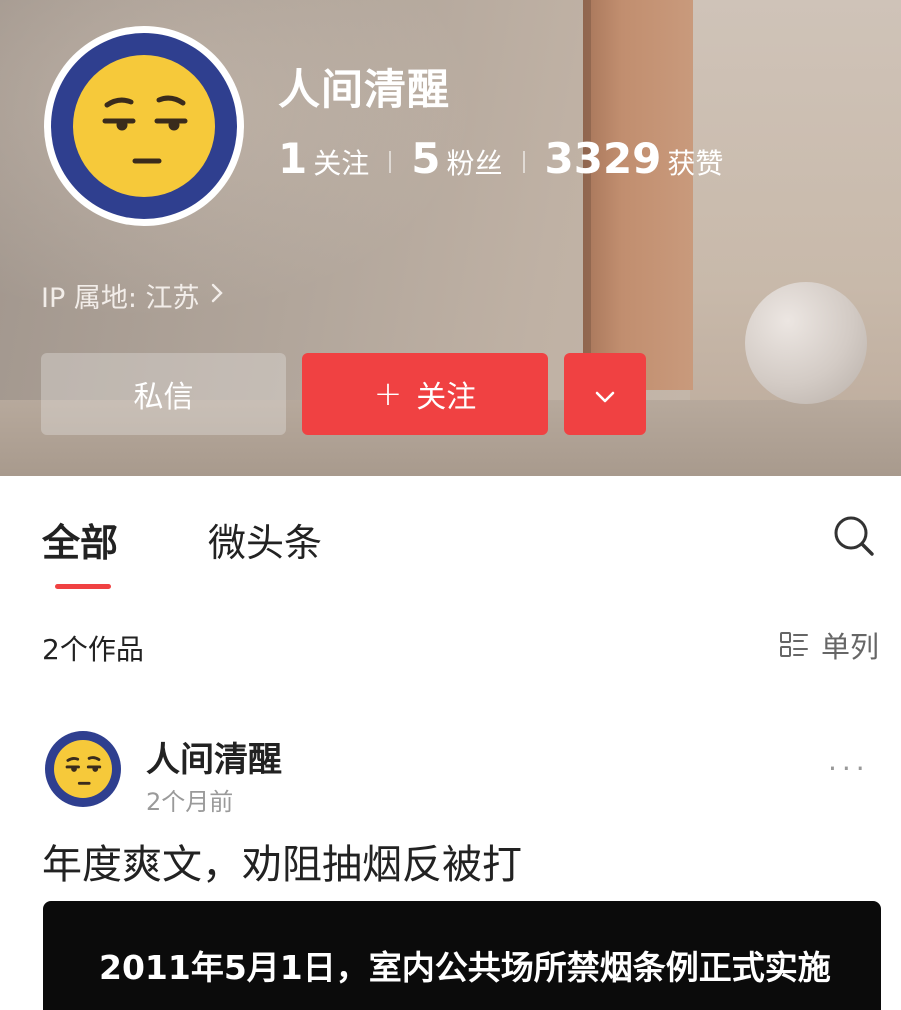 The width and height of the screenshot is (901, 1010). Describe the element at coordinates (638, 195) in the screenshot. I see `header-background-door` at that location.